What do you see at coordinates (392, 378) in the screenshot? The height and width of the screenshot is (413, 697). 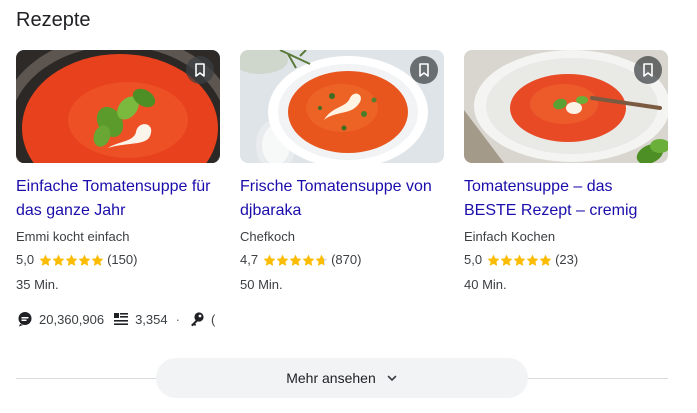 I see `chevron-down-icon` at bounding box center [392, 378].